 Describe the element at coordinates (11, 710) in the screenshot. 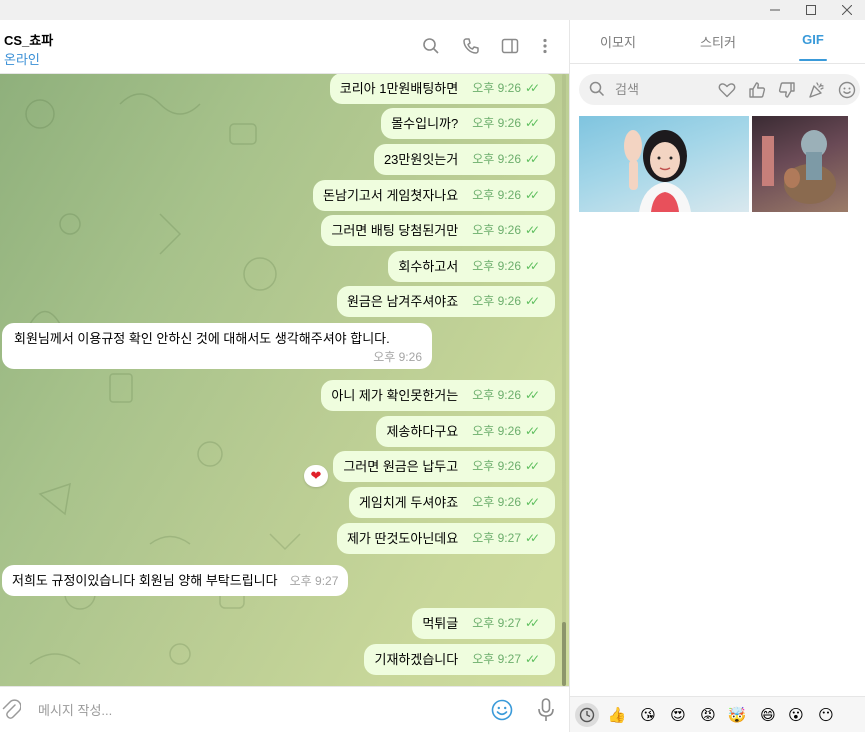

I see `paperclip-icon` at that location.